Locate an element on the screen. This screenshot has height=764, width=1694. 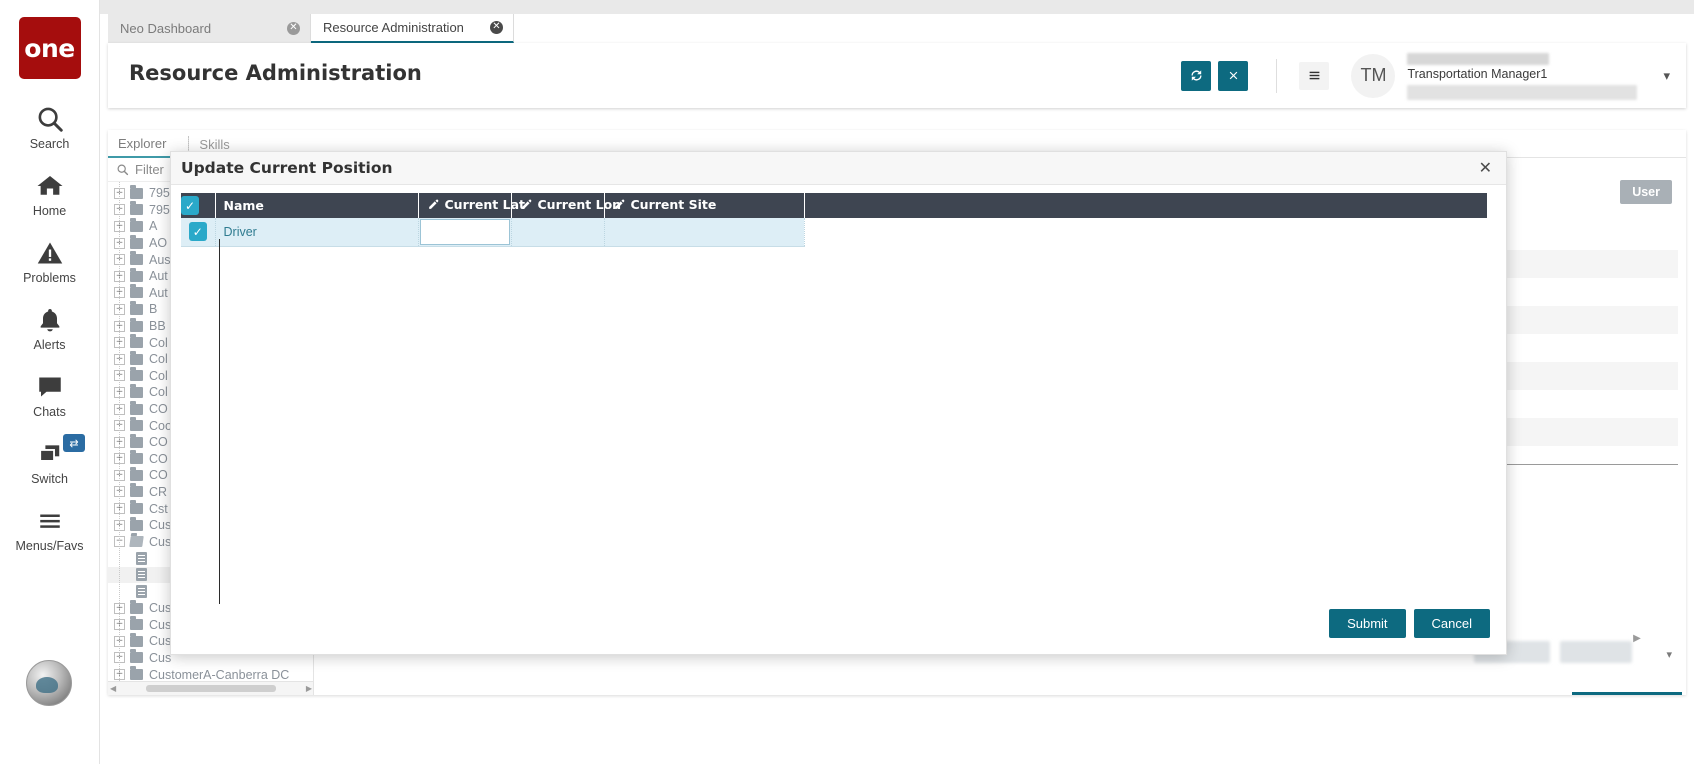
column-header-current-lat: Current Lat is located at coordinates (471, 205).